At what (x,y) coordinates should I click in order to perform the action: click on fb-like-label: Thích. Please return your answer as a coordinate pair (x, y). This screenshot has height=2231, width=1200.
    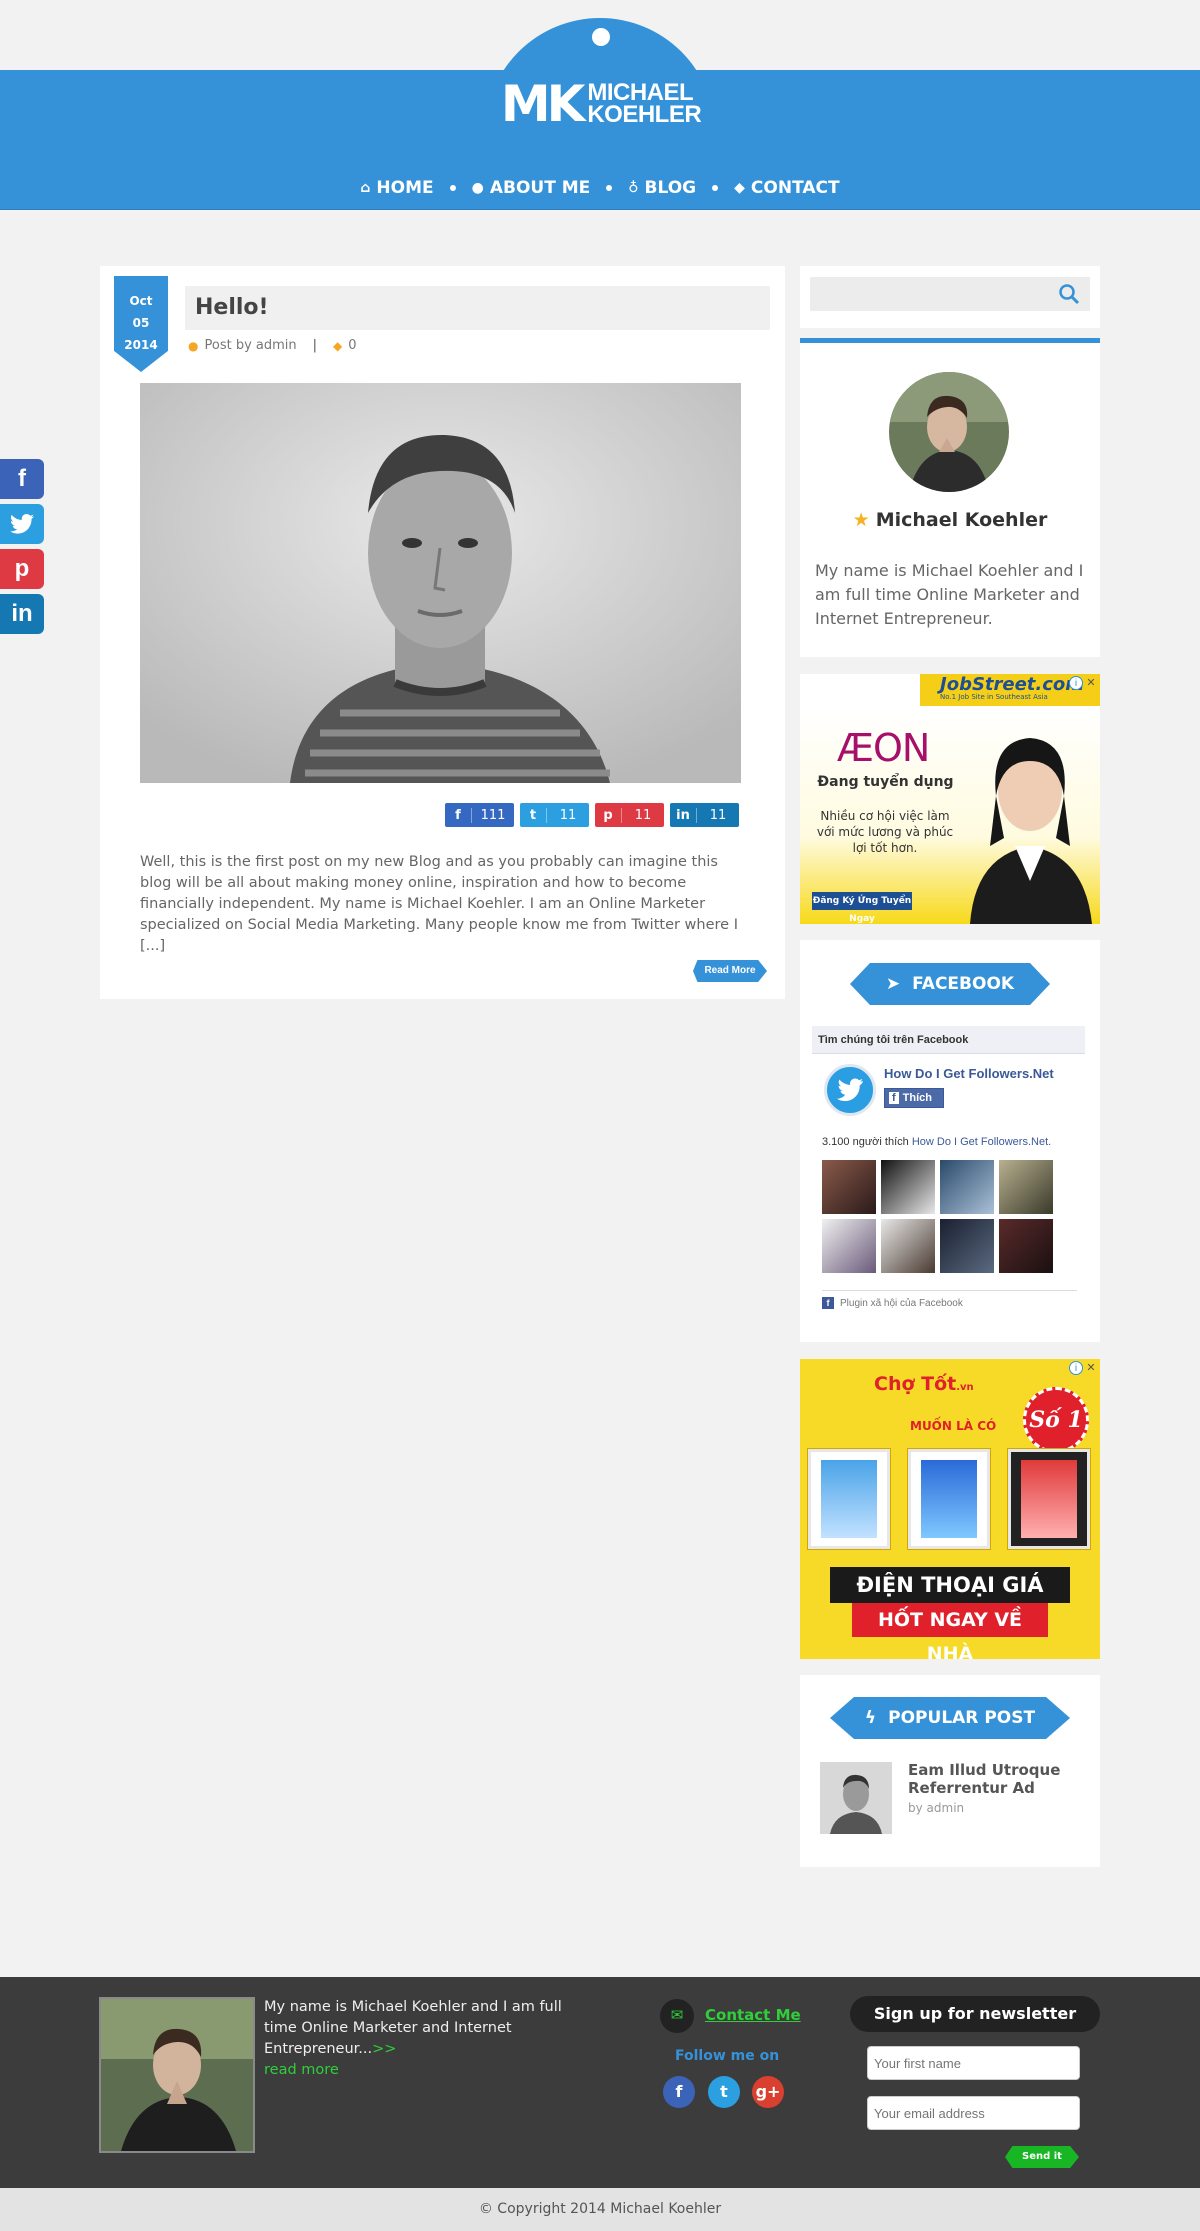
    Looking at the image, I should click on (917, 1098).